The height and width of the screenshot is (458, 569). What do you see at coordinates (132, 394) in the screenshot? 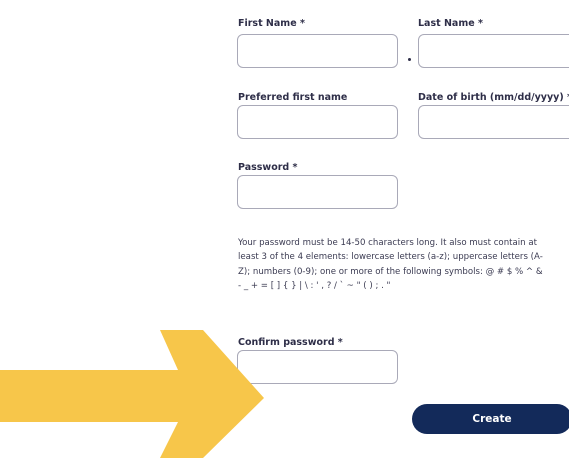
I see `arrow-right-icon` at bounding box center [132, 394].